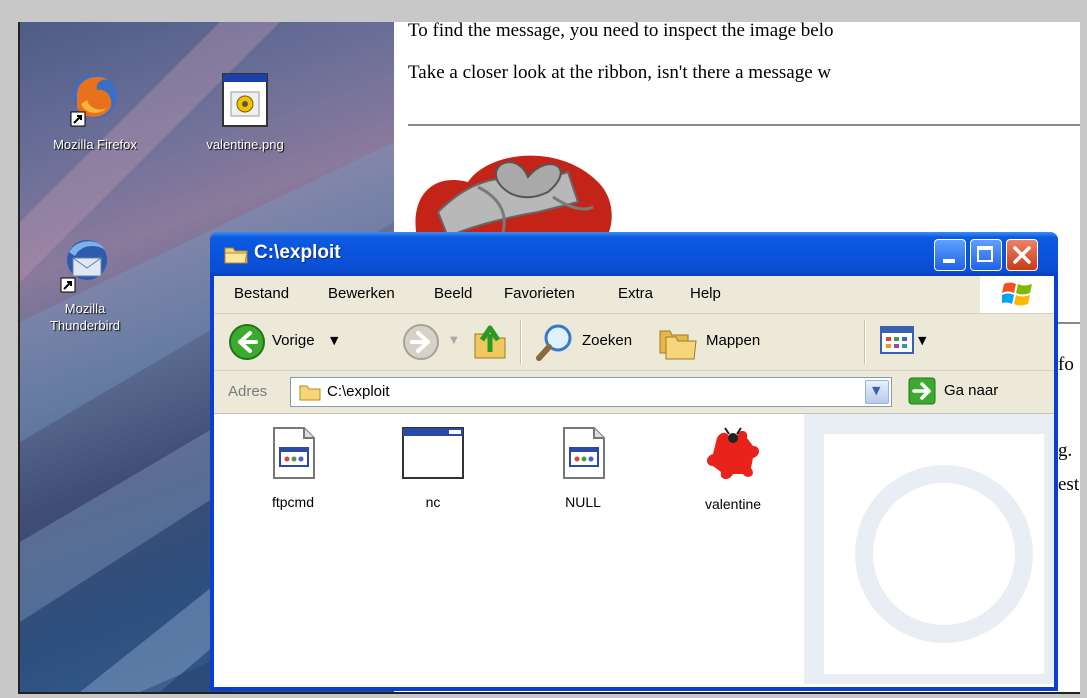 The height and width of the screenshot is (698, 1087). What do you see at coordinates (358, 391) in the screenshot?
I see `address-value: C:\exploit` at bounding box center [358, 391].